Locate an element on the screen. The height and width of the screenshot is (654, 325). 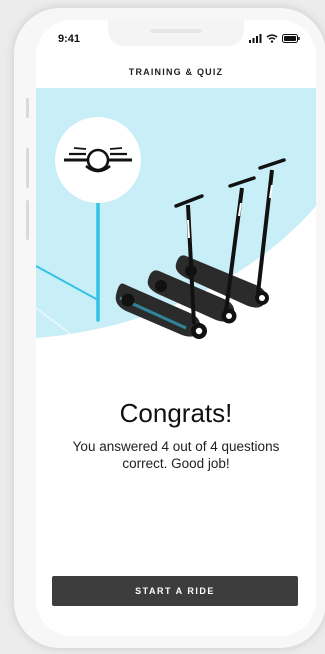
status-icons is located at coordinates (274, 38).